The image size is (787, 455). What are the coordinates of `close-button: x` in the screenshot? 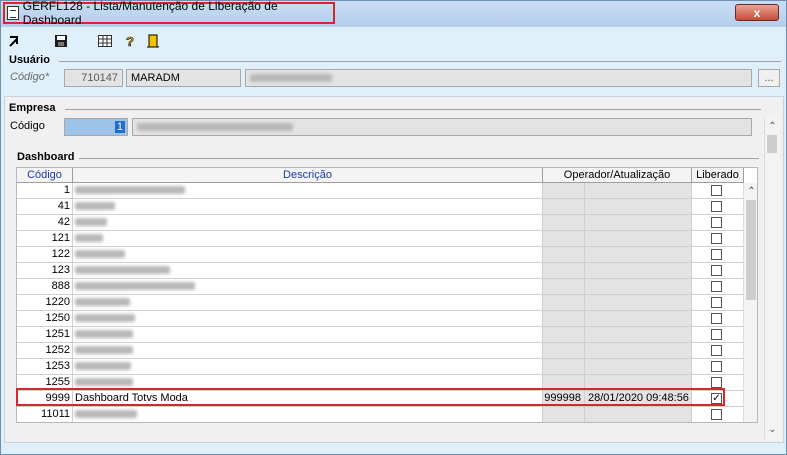 It's located at (757, 12).